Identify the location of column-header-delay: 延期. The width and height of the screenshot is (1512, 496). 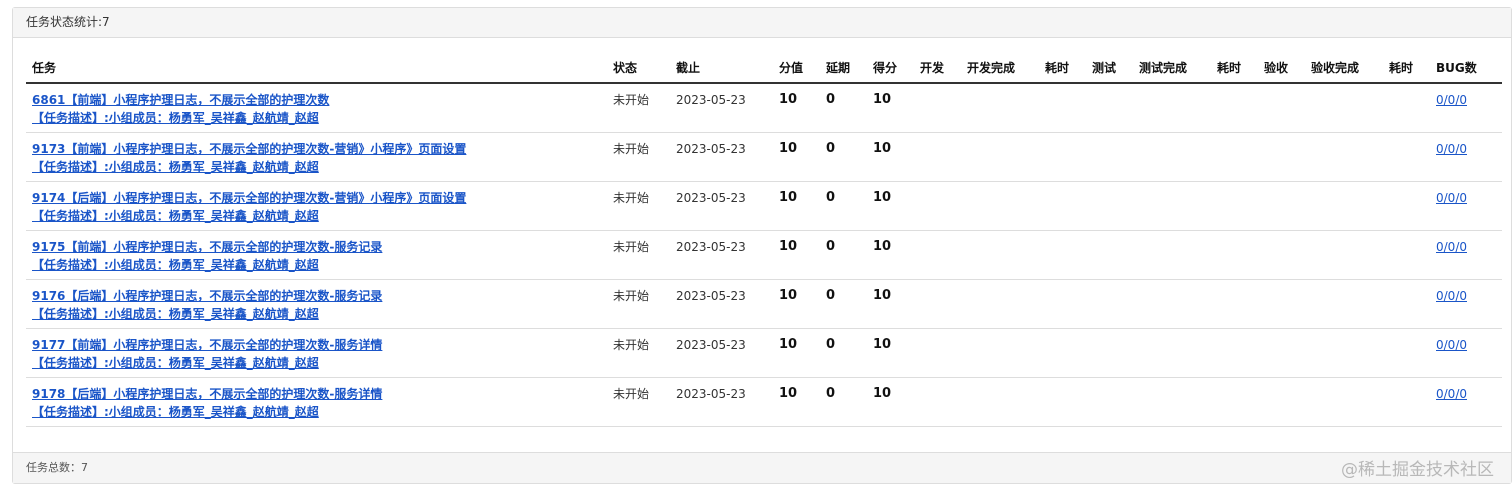
(843, 68).